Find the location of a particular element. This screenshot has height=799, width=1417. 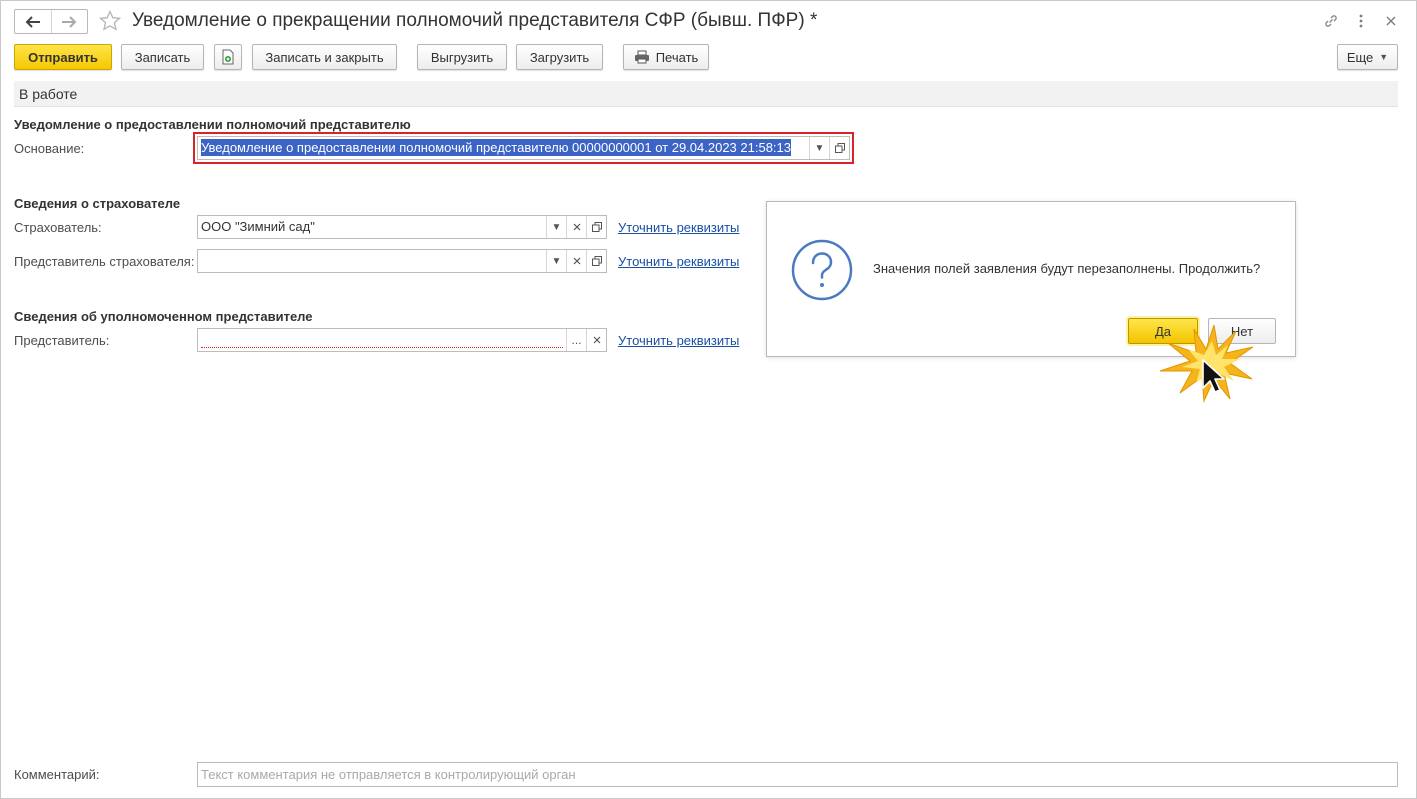

link-button is located at coordinates (1331, 21).